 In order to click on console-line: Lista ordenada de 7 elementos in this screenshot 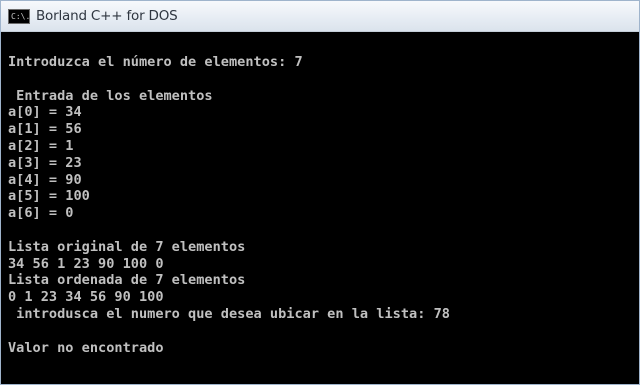, I will do `click(127, 280)`.